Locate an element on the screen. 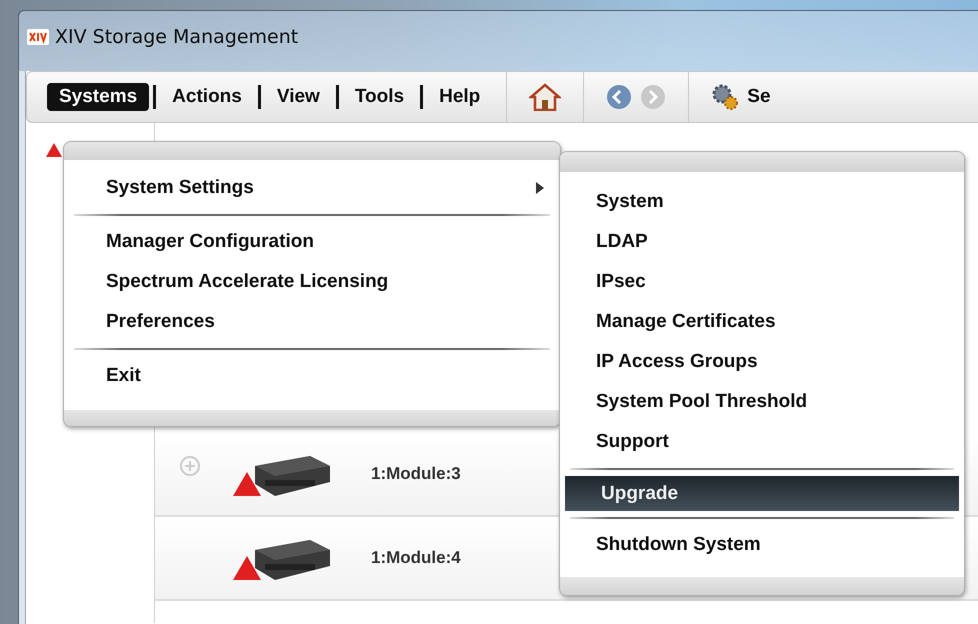 This screenshot has height=624, width=978. module-name: 1:Module:3 is located at coordinates (416, 474).